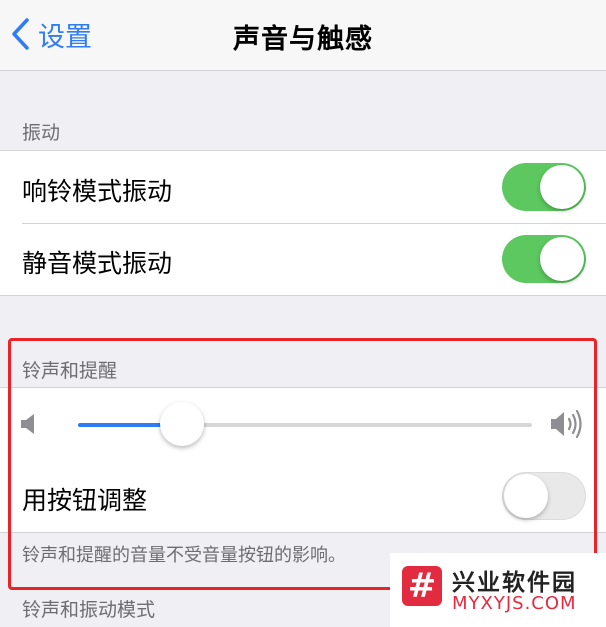 Image resolution: width=606 pixels, height=627 pixels. What do you see at coordinates (514, 583) in the screenshot?
I see `watermark-title: 兴业软件园` at bounding box center [514, 583].